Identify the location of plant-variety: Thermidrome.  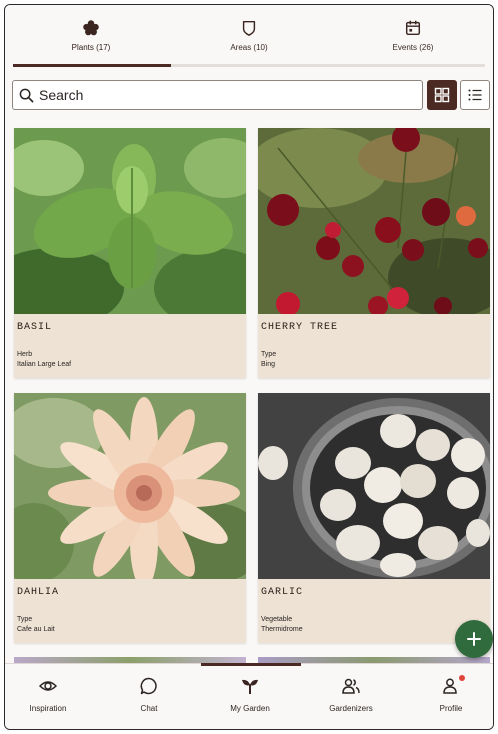
(282, 629).